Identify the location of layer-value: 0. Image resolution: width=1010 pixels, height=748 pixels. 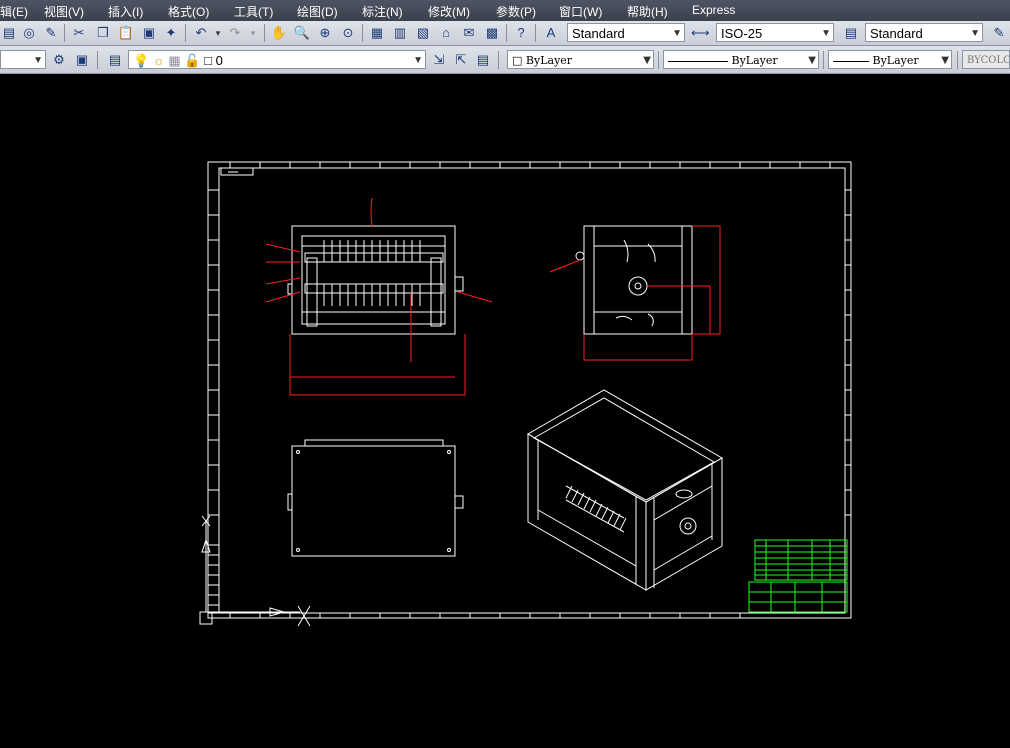
(219, 60).